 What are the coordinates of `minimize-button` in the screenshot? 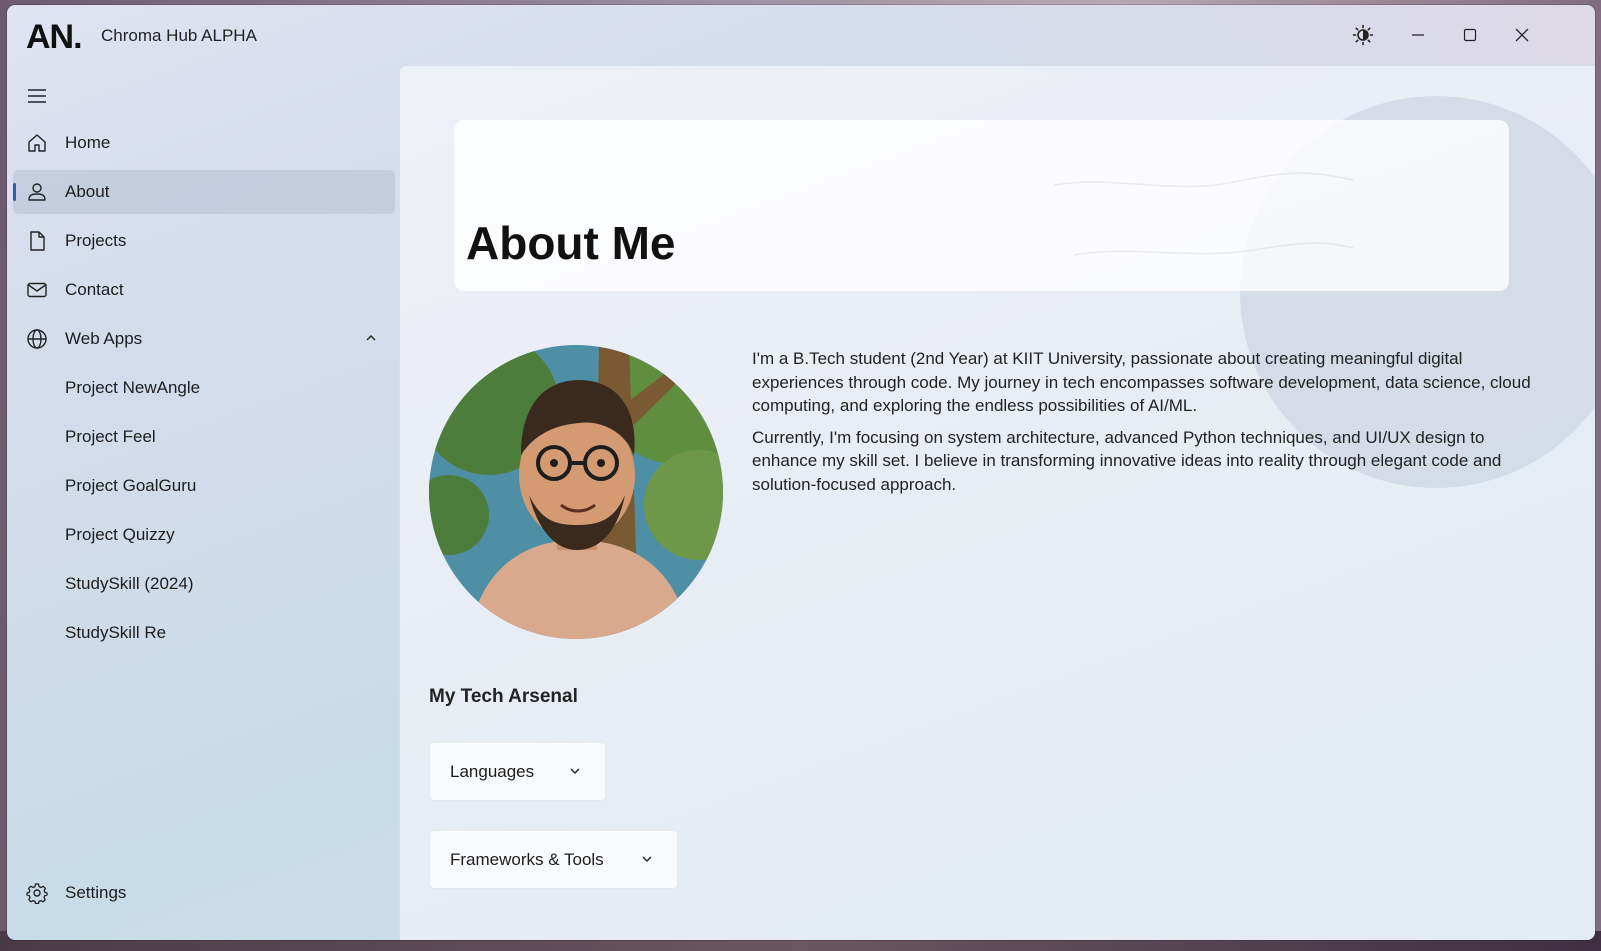 It's located at (1418, 35).